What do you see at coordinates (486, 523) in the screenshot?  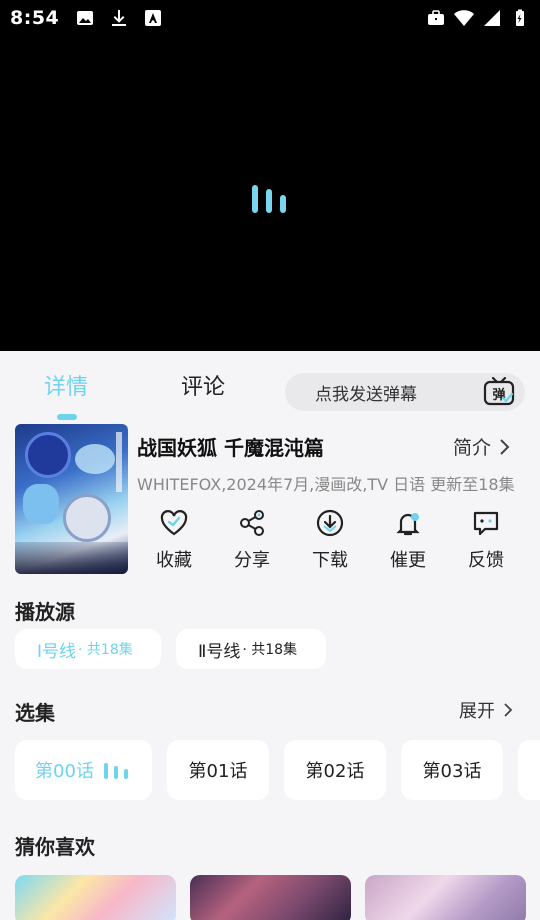 I see `feedback-icon` at bounding box center [486, 523].